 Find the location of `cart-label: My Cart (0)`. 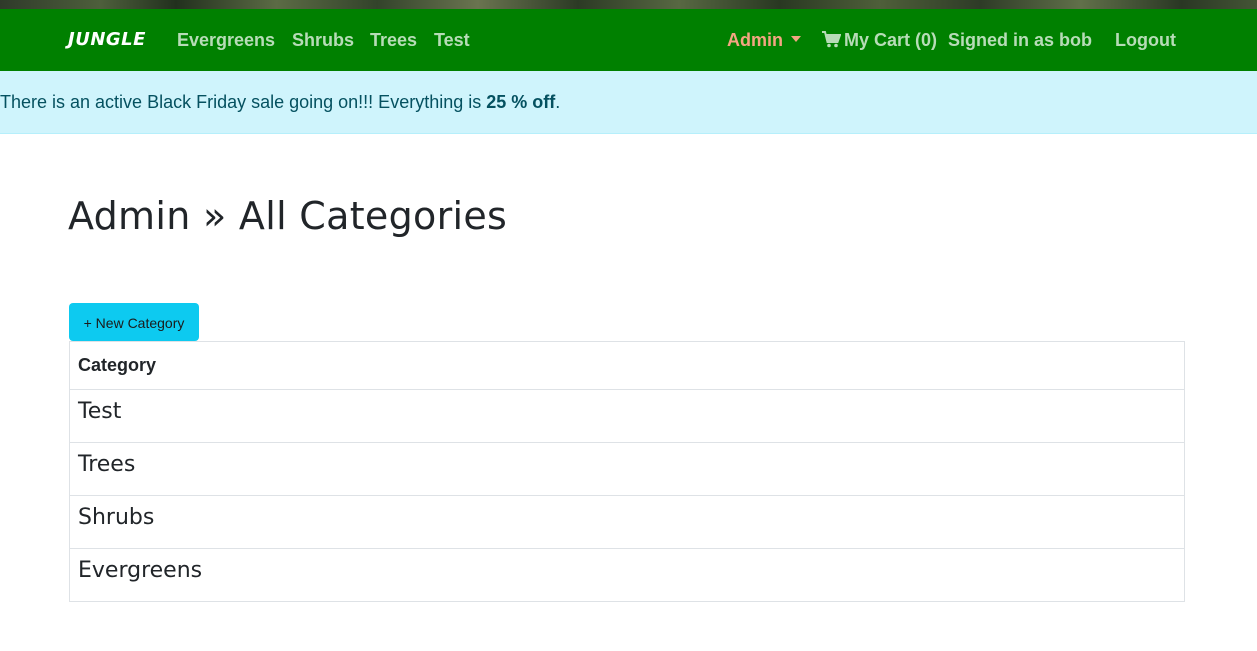

cart-label: My Cart (0) is located at coordinates (891, 40).